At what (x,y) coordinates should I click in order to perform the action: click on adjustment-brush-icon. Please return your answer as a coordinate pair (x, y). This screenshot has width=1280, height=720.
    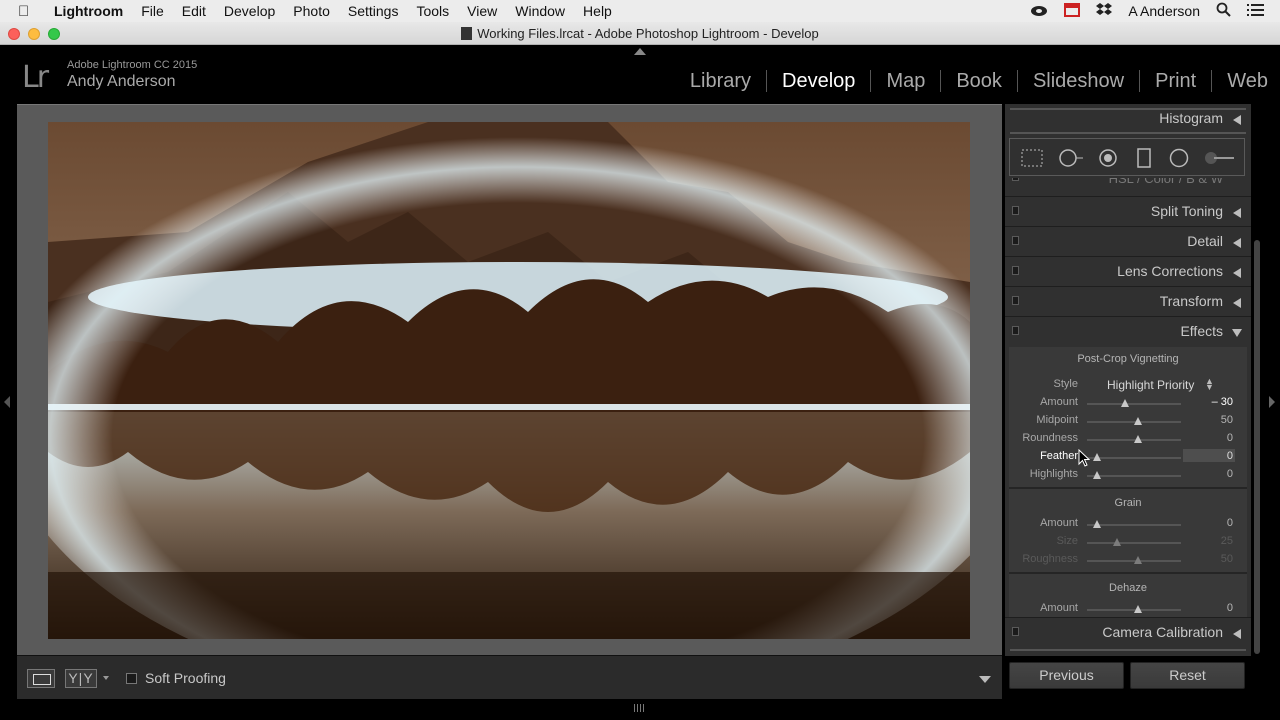
    Looking at the image, I should click on (1219, 160).